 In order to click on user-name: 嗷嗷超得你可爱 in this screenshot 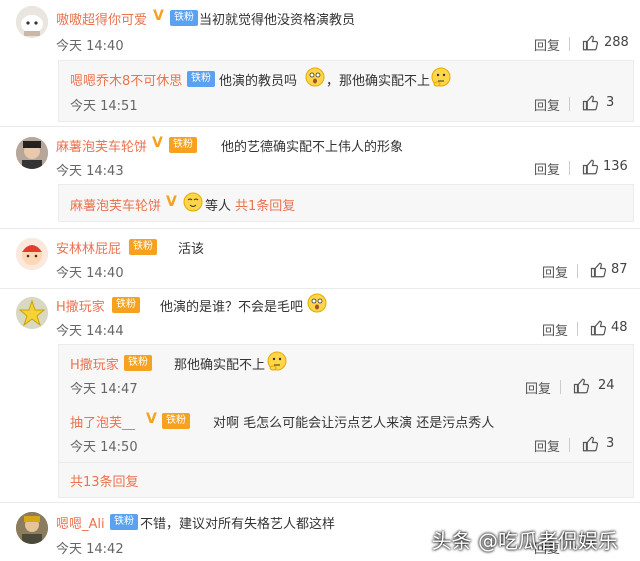, I will do `click(101, 18)`.